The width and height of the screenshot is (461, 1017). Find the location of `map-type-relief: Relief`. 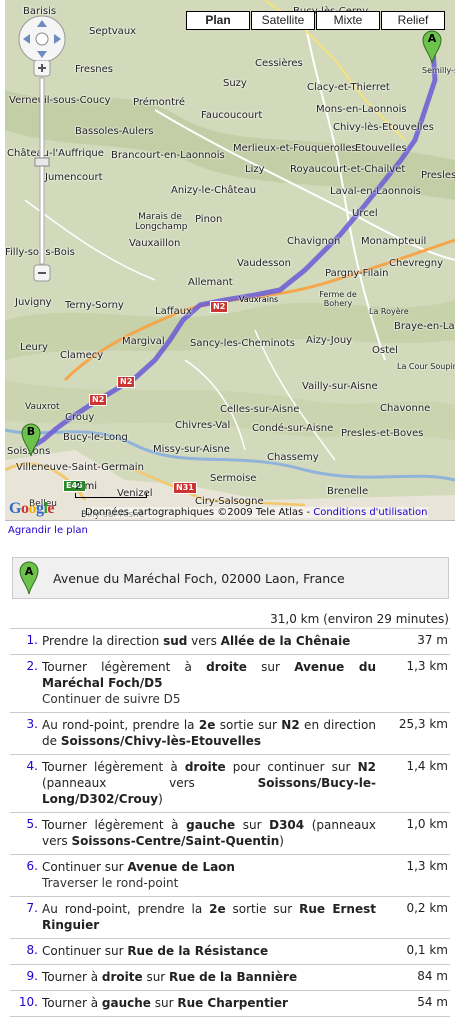

map-type-relief: Relief is located at coordinates (413, 20).